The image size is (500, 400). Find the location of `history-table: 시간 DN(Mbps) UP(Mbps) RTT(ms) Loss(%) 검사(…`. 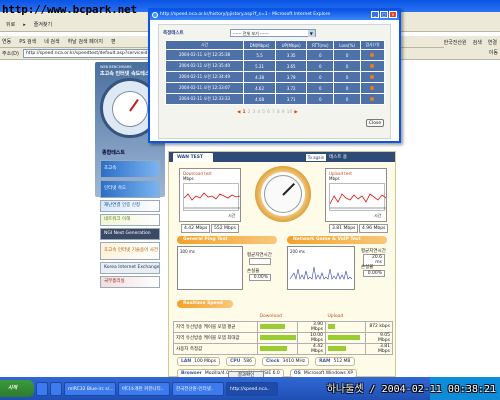

history-table: 시간 DN(Mbps) UP(Mbps) RTT(ms) Loss(%) 검사(… is located at coordinates (275, 72).